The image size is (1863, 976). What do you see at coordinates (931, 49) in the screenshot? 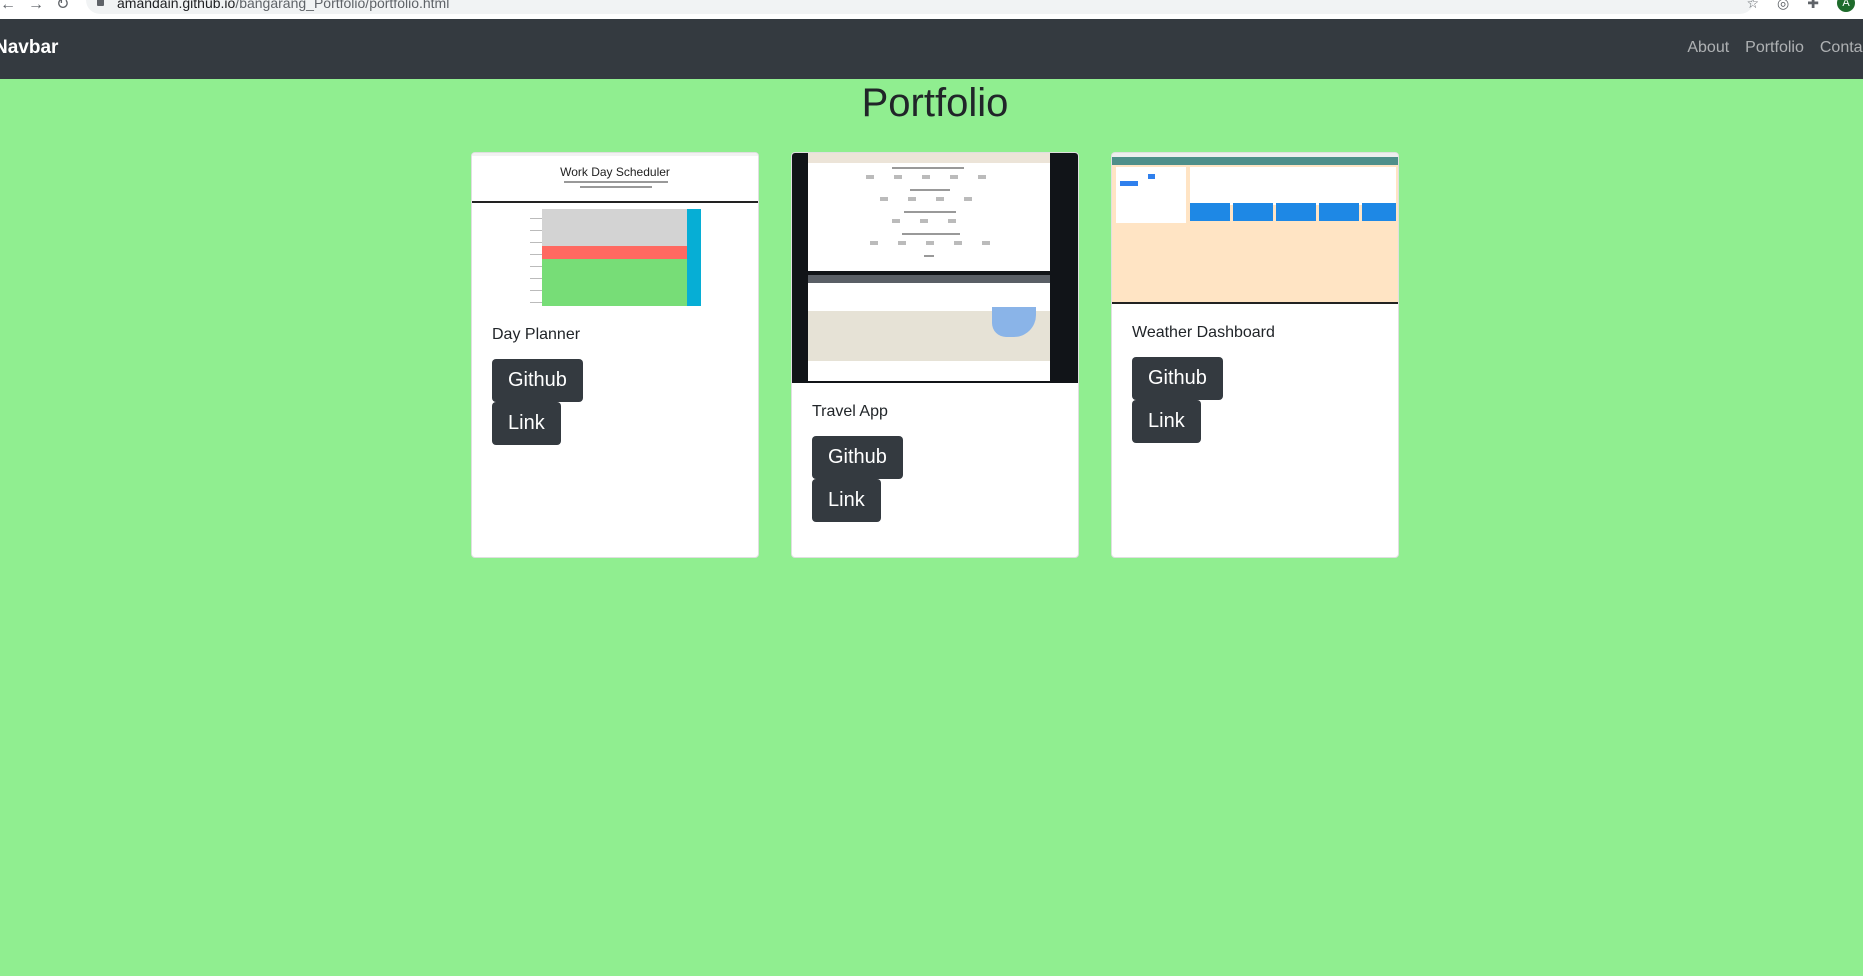
I see `navbar: Navbar About Portfolio Contact` at bounding box center [931, 49].